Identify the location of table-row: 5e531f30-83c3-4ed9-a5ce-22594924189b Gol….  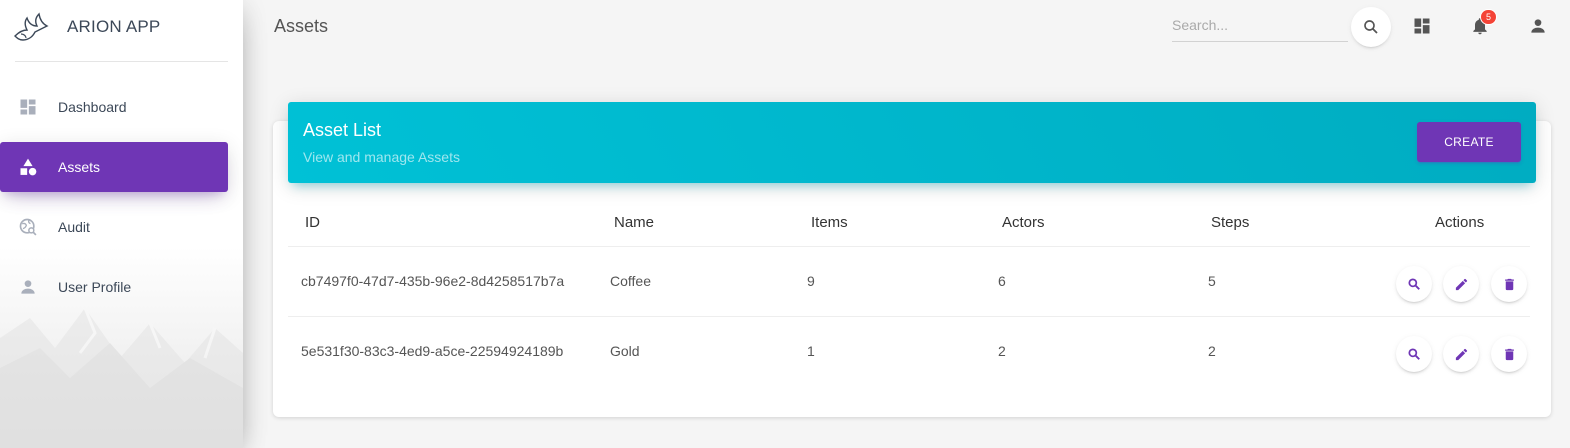
(909, 352).